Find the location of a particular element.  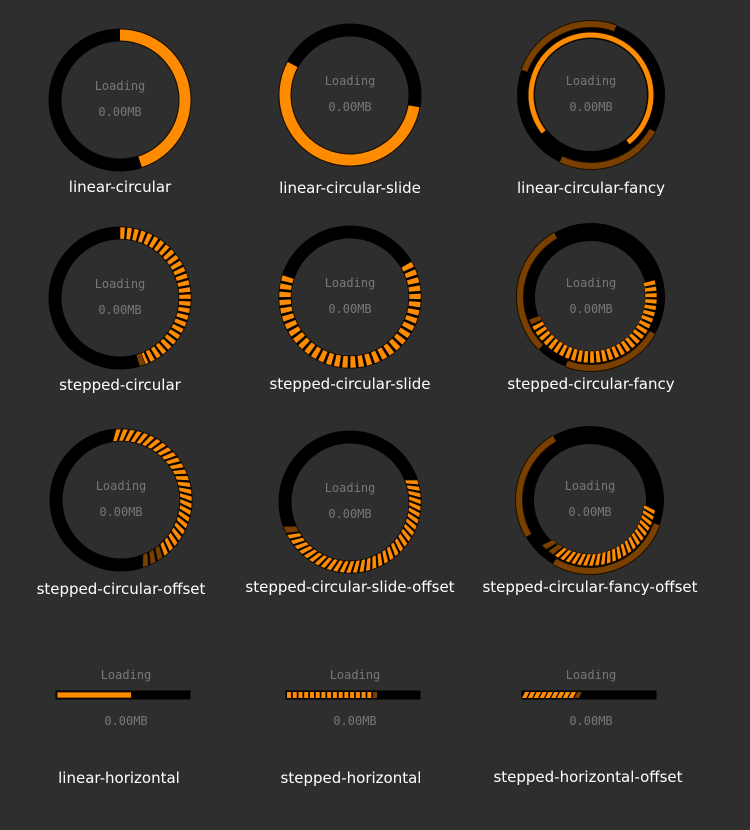

widget-stepped-circular-slide: Loading 0.00MB stepped-circular-slide is located at coordinates (350, 307).